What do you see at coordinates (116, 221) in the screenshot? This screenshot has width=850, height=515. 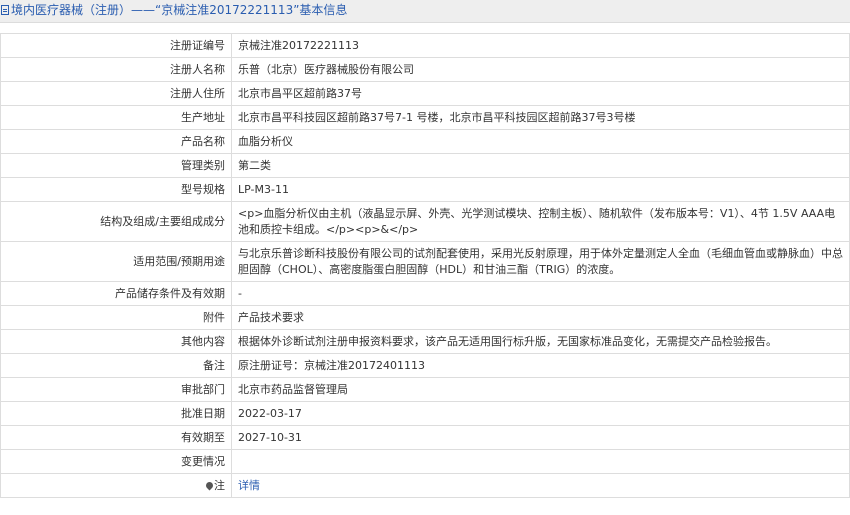 I see `row-label: 结构及组成/主要组成成分` at bounding box center [116, 221].